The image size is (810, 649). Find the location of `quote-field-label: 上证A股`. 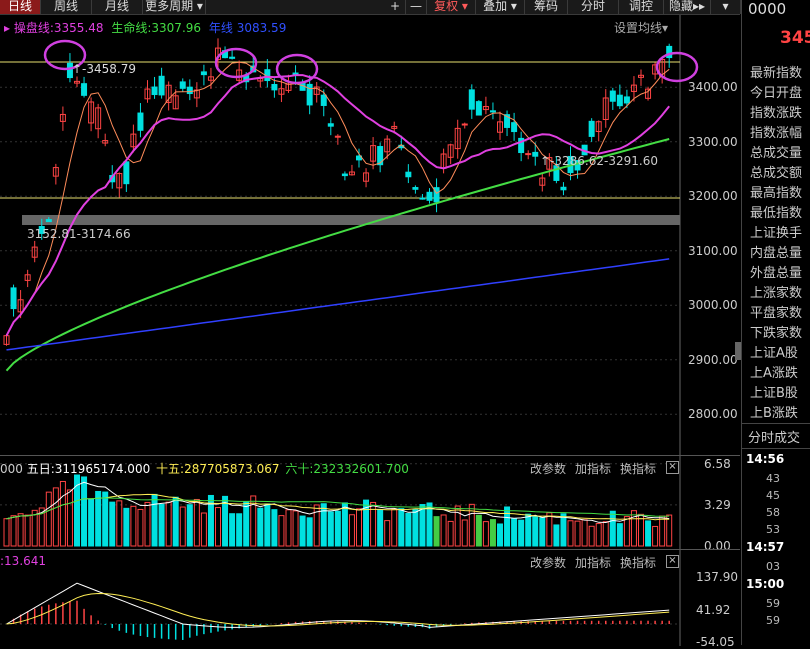

quote-field-label: 上证A股 is located at coordinates (774, 353).